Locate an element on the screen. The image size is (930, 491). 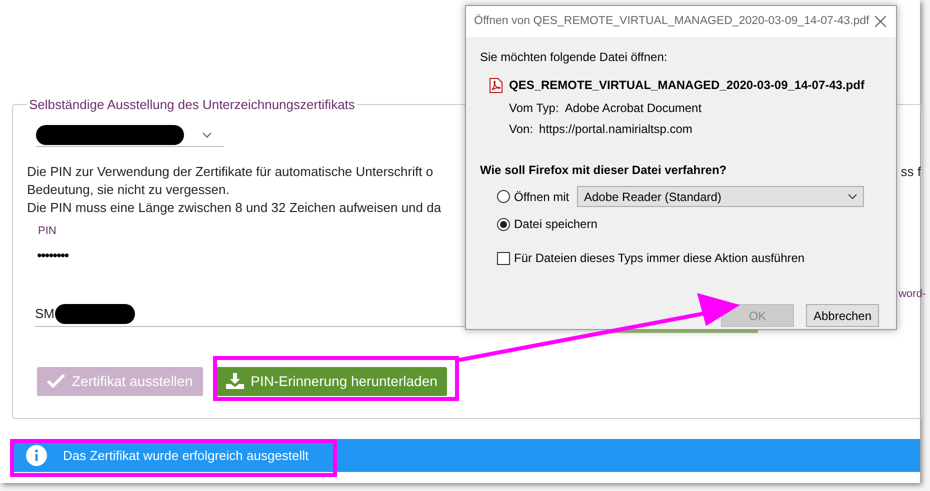
file-name: QES_REMOTE_VIRTUAL_MANAGED_2020-03-09_14-07-43.pdf is located at coordinates (686, 85).